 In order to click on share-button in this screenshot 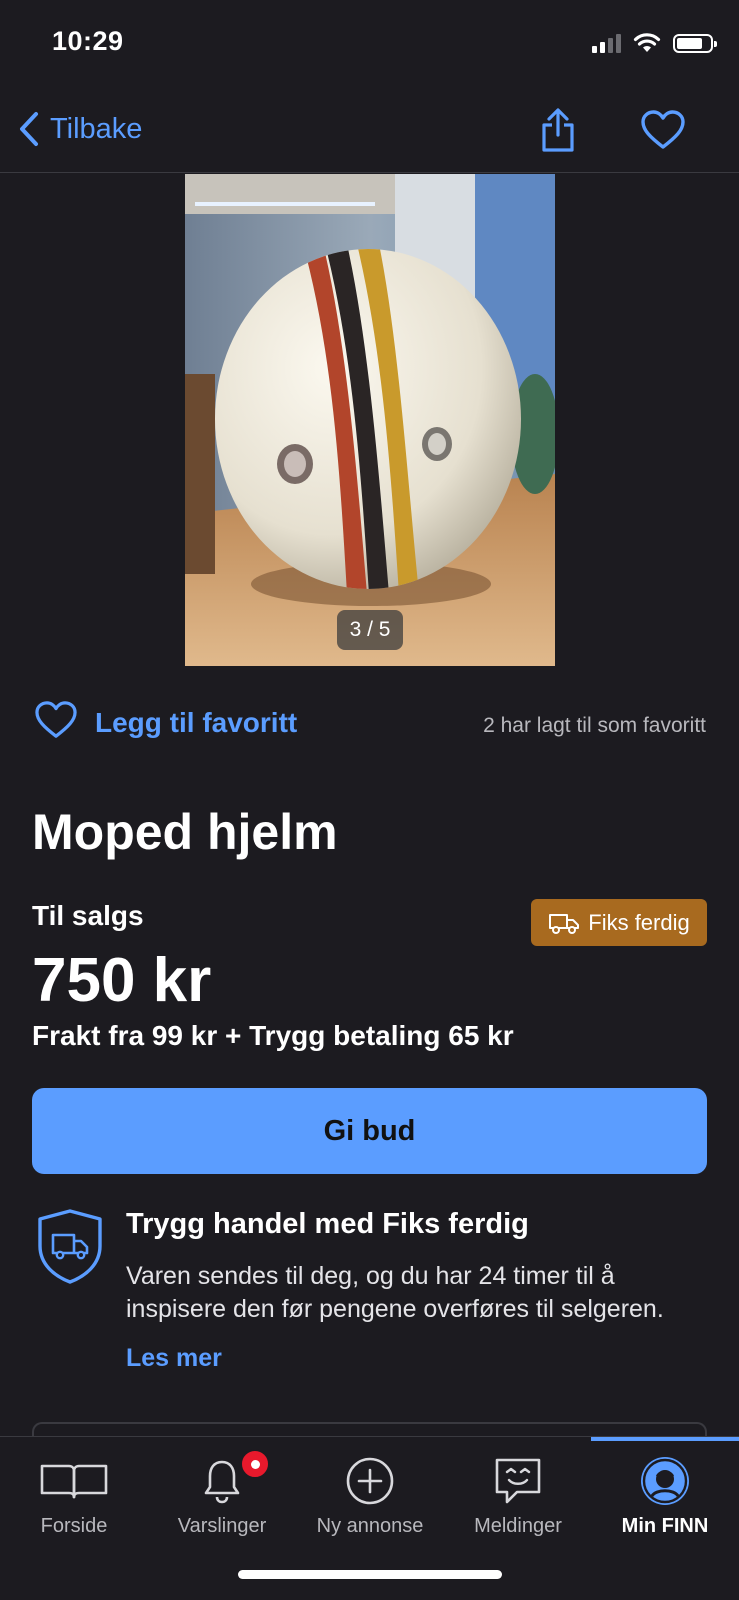, I will do `click(558, 132)`.